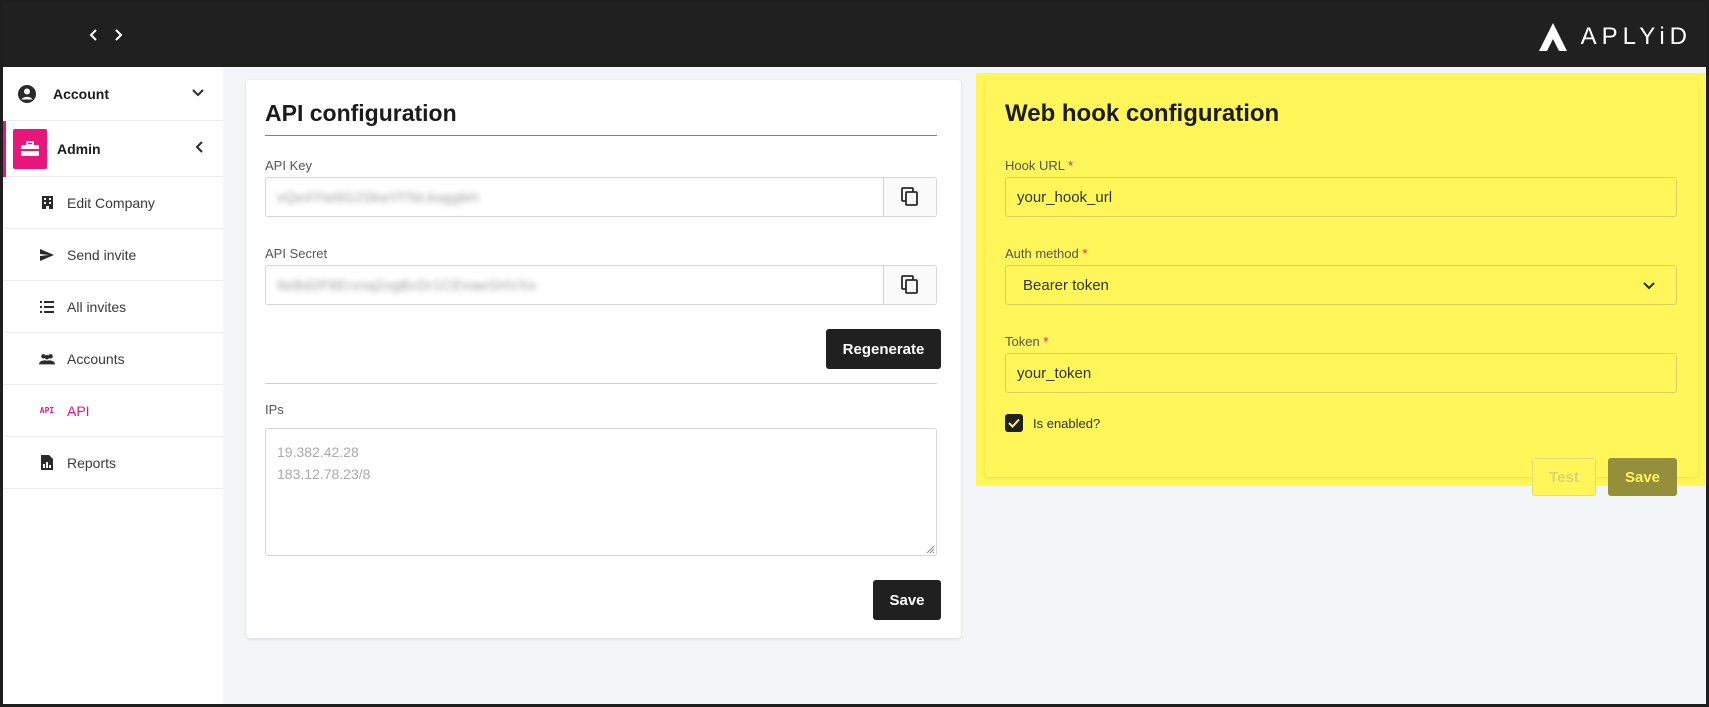  Describe the element at coordinates (601, 492) in the screenshot. I see `ips-textarea: 19.382.42.28 183.12.78.23/8` at that location.